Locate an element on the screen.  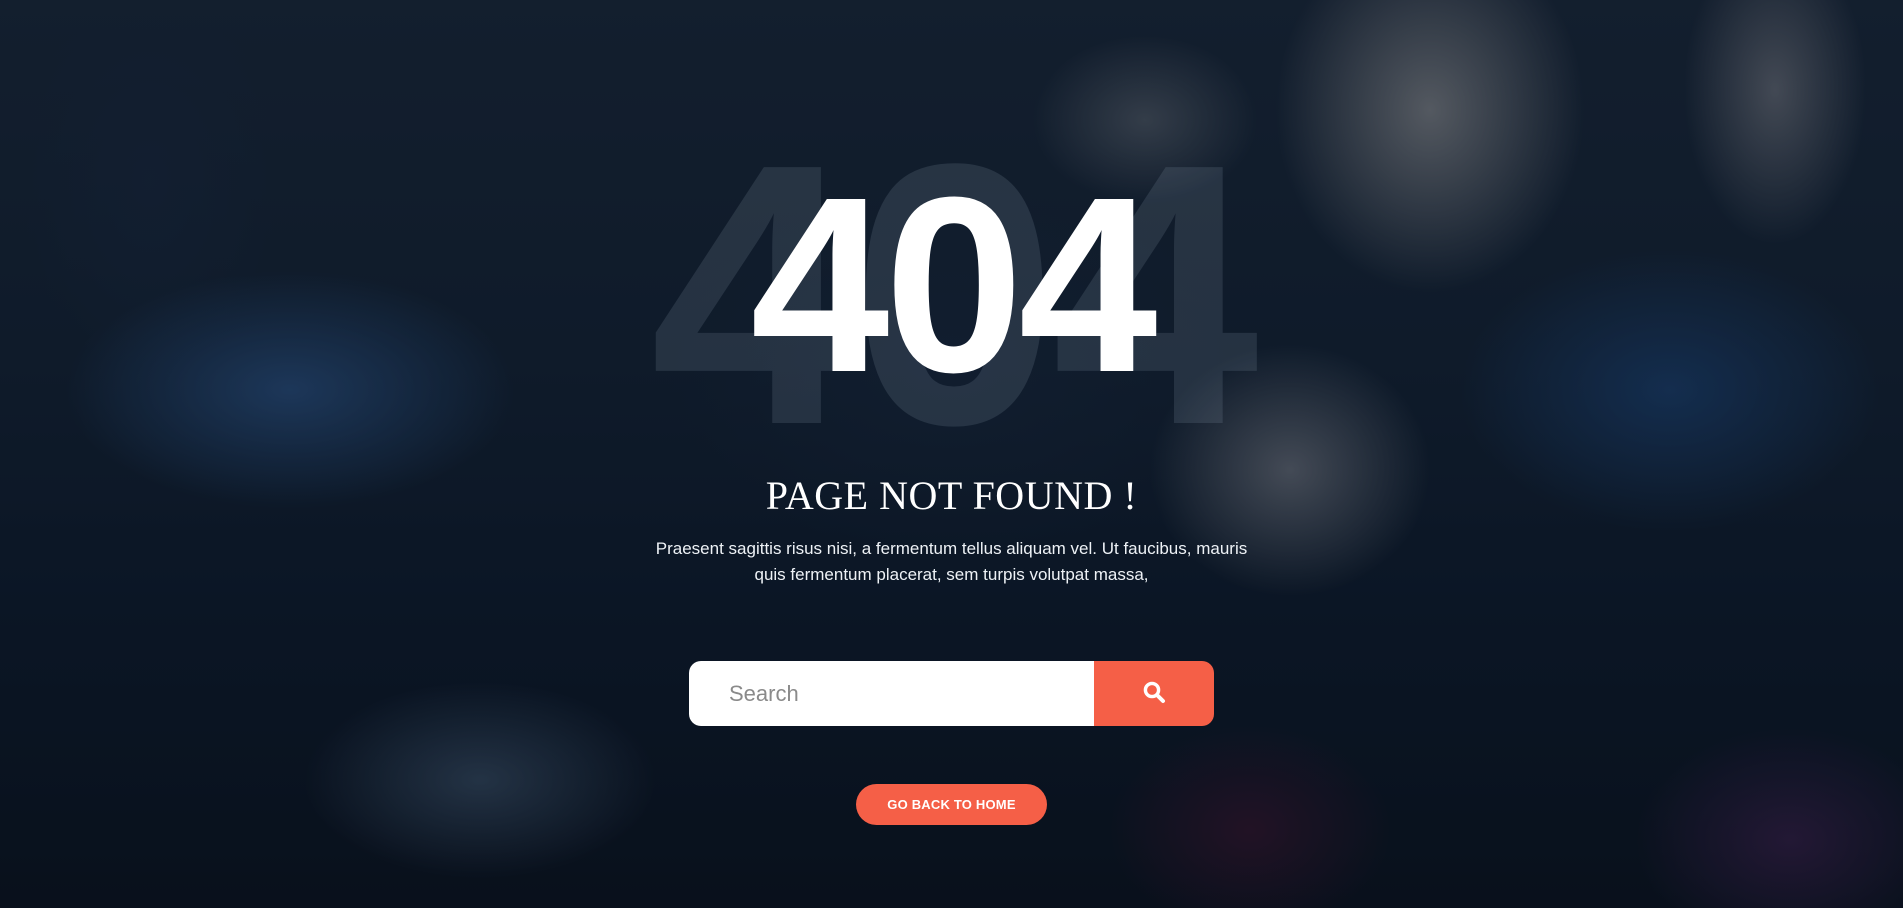
search-form is located at coordinates (951, 693).